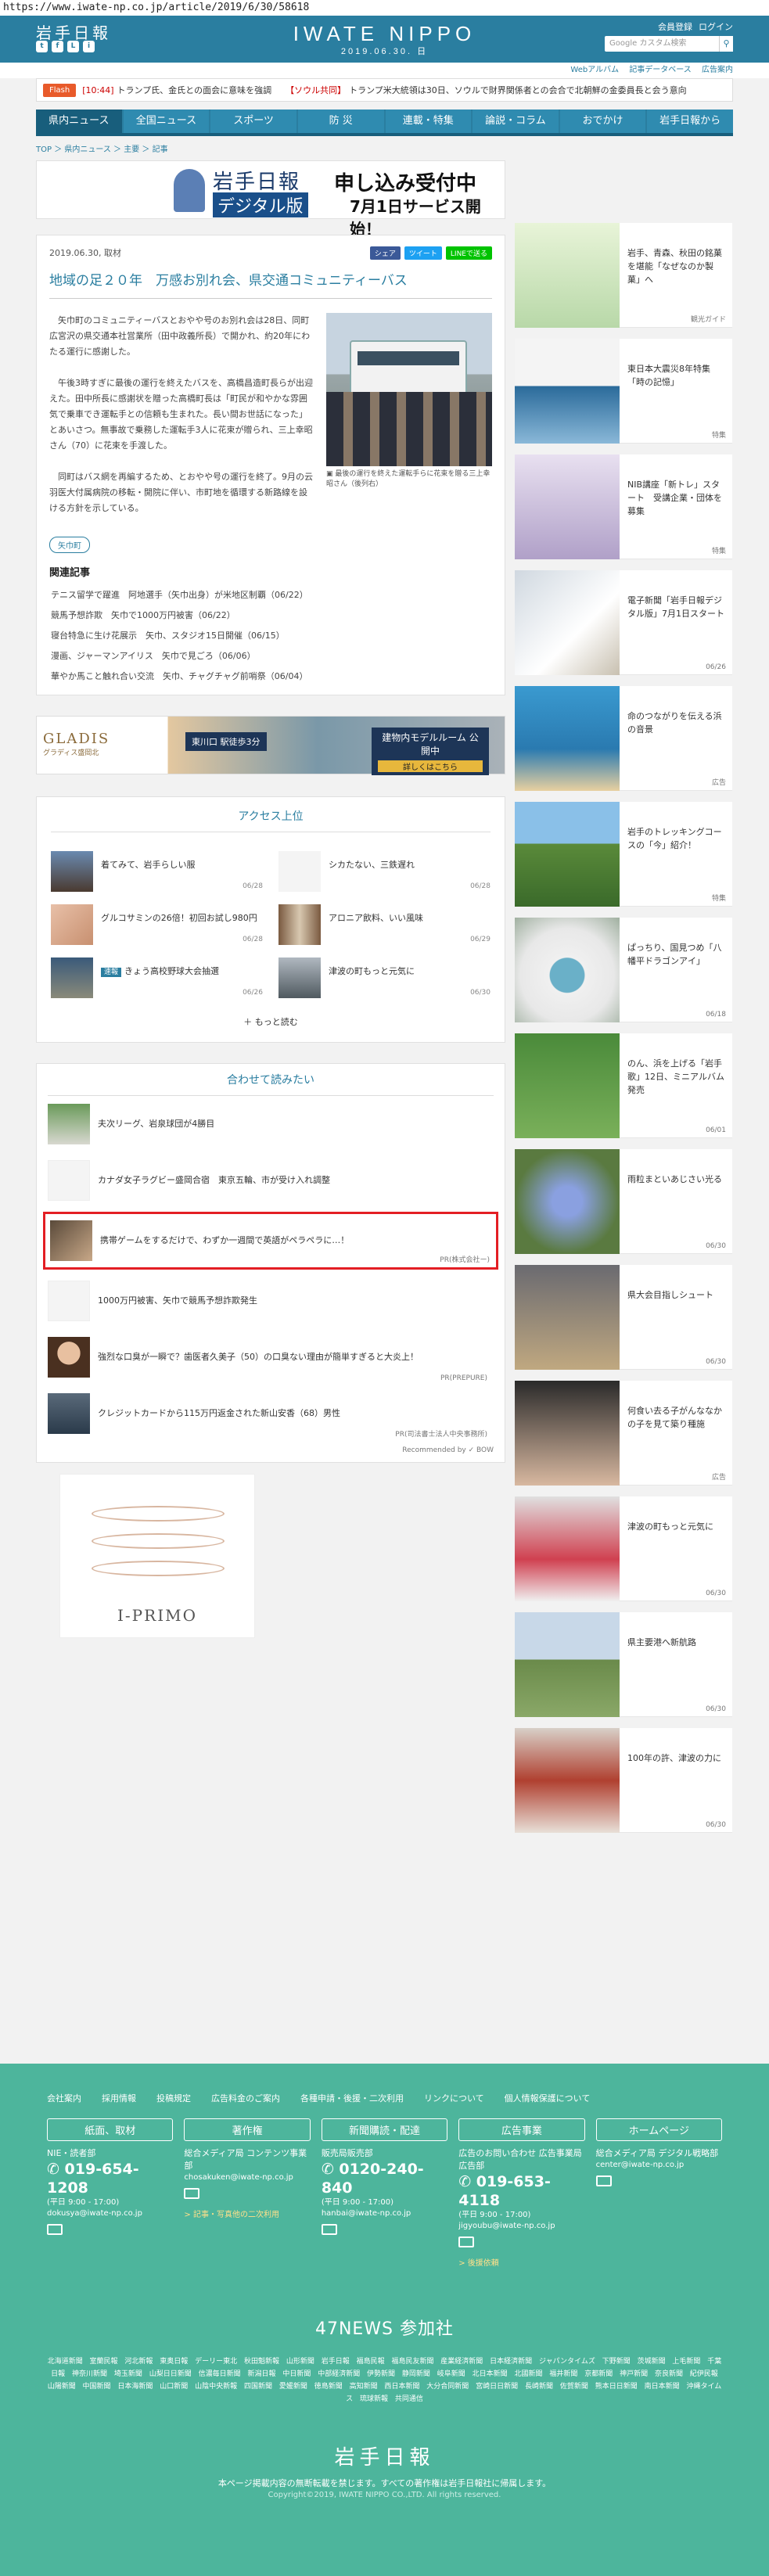 The width and height of the screenshot is (769, 2576). I want to click on footer-link: リンクについて, so click(454, 2098).